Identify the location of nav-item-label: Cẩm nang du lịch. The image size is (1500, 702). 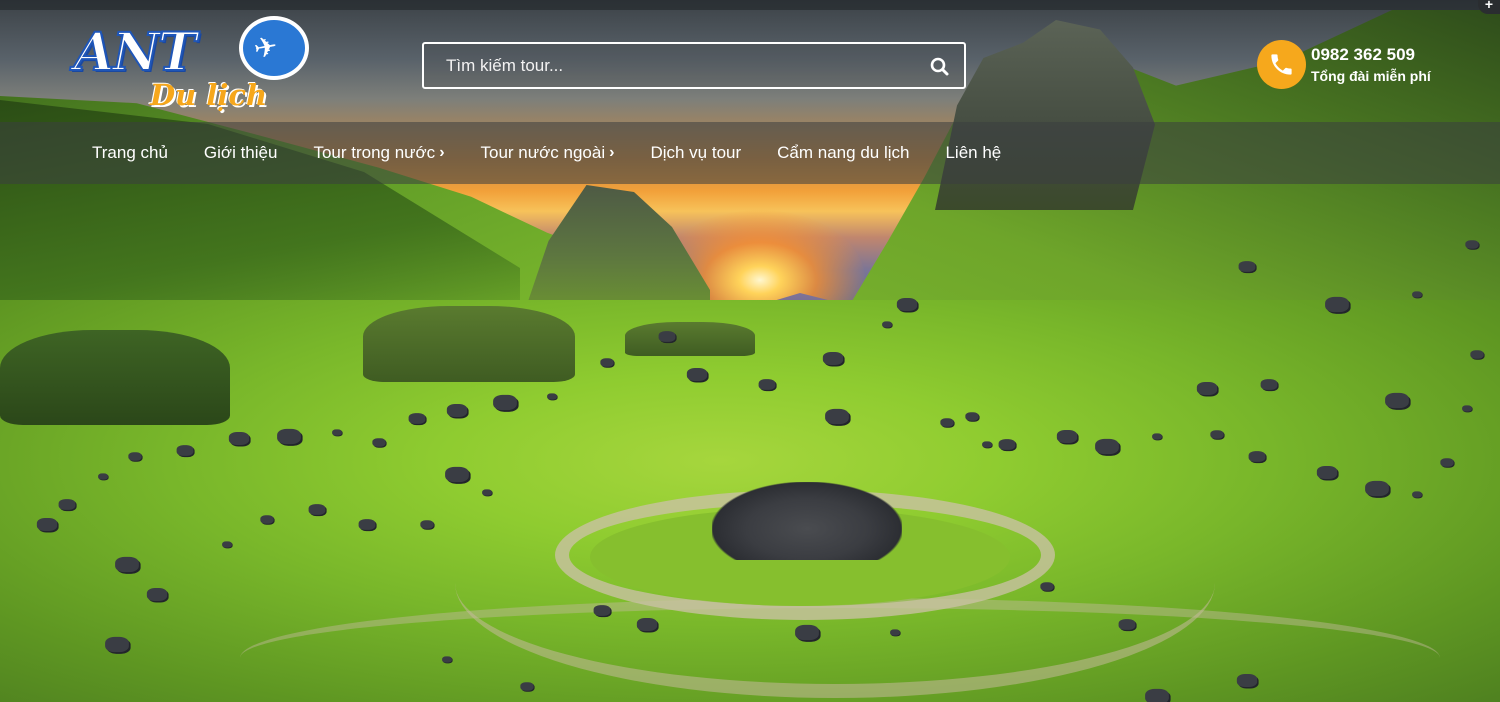
(843, 152).